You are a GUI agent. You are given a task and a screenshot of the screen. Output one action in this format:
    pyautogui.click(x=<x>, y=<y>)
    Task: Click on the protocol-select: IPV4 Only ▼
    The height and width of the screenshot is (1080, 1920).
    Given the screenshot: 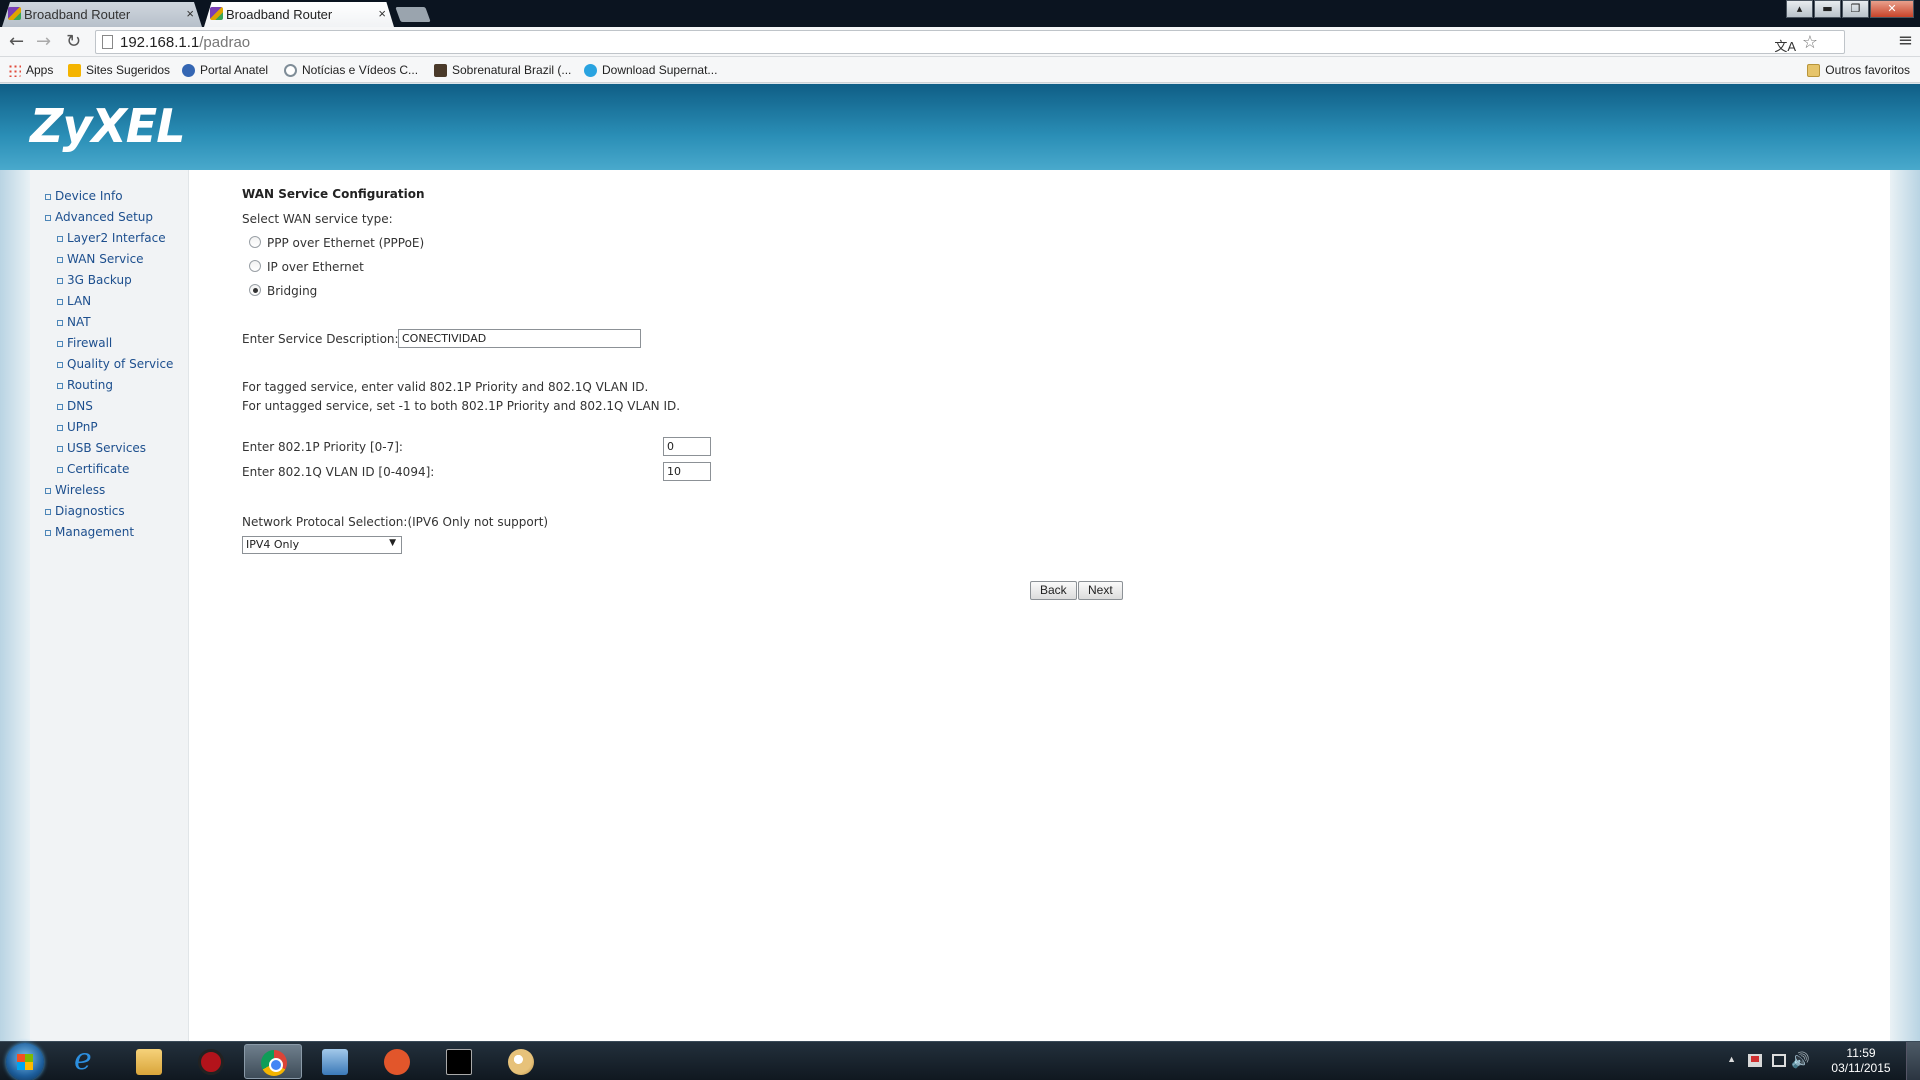 What is the action you would take?
    pyautogui.click(x=322, y=545)
    